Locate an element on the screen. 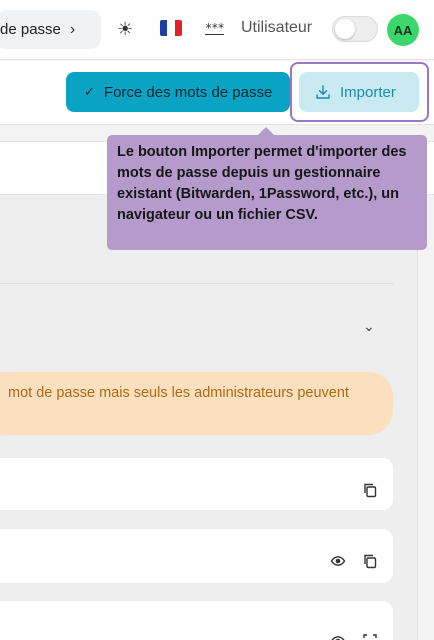  flag-fr-icon is located at coordinates (171, 28).